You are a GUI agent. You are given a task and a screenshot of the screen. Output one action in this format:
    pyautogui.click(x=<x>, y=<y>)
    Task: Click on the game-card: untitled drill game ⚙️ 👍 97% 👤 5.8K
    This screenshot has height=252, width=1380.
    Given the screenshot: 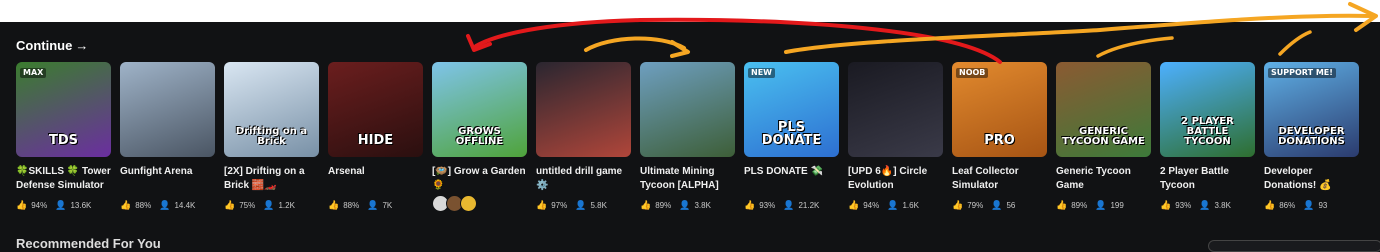 What is the action you would take?
    pyautogui.click(x=584, y=136)
    